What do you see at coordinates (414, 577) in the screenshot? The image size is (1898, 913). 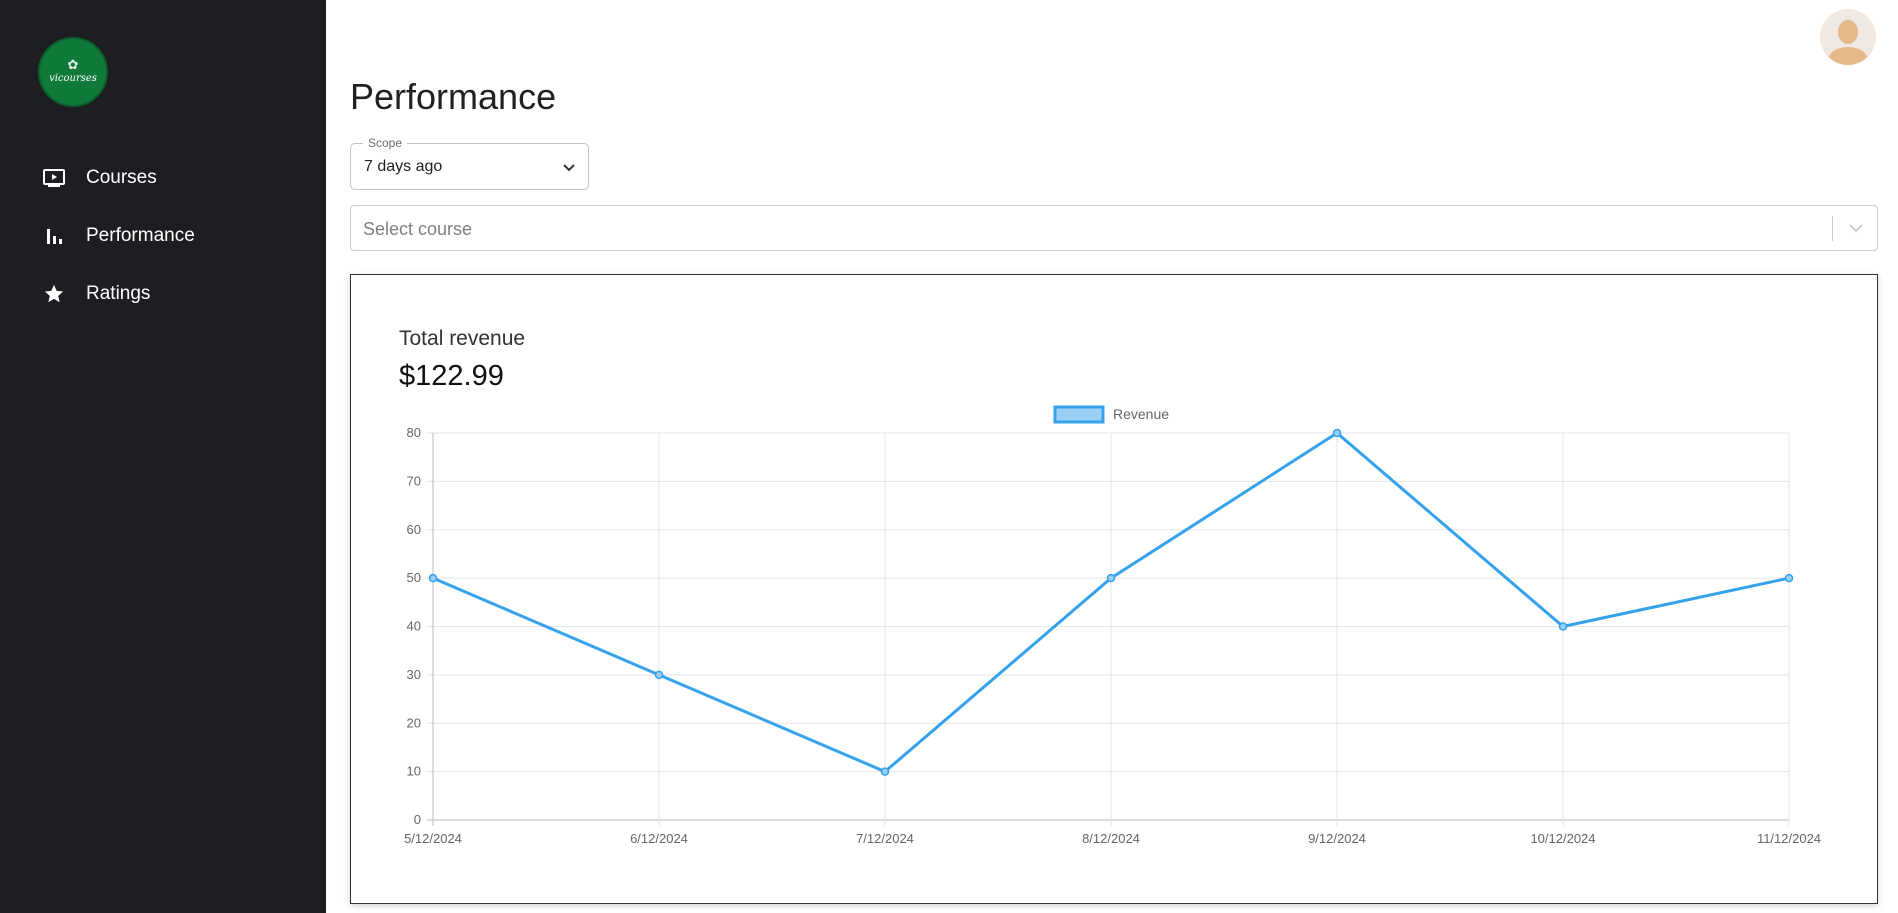 I see `y-tick-label: 50` at bounding box center [414, 577].